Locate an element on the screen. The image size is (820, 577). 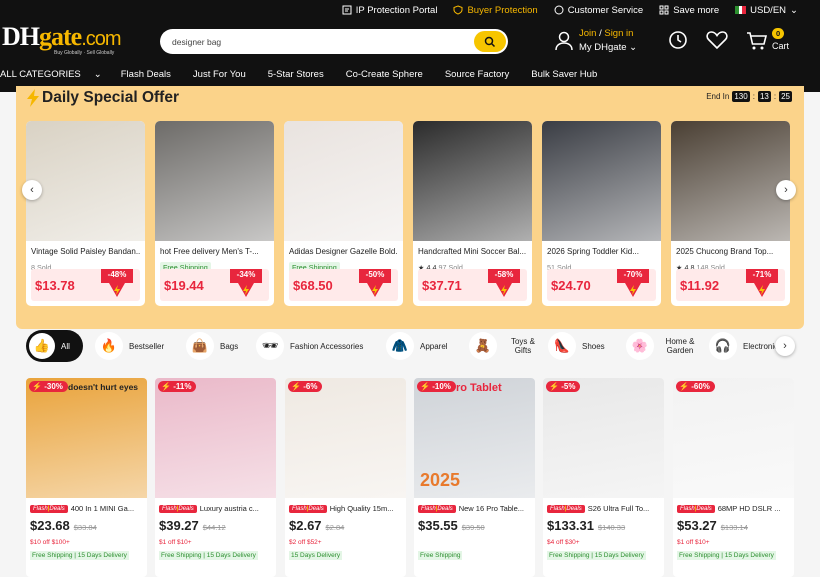
category-item: 🕶 Fashion Accessories is located at coordinates (309, 346).